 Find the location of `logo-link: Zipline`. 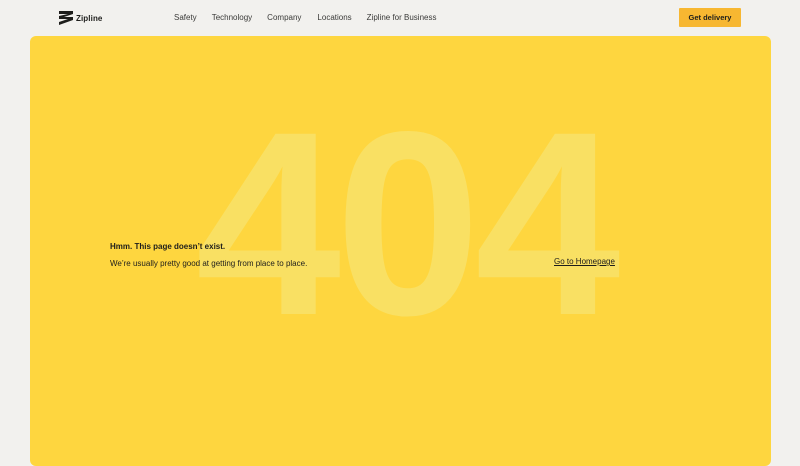

logo-link: Zipline is located at coordinates (80, 18).